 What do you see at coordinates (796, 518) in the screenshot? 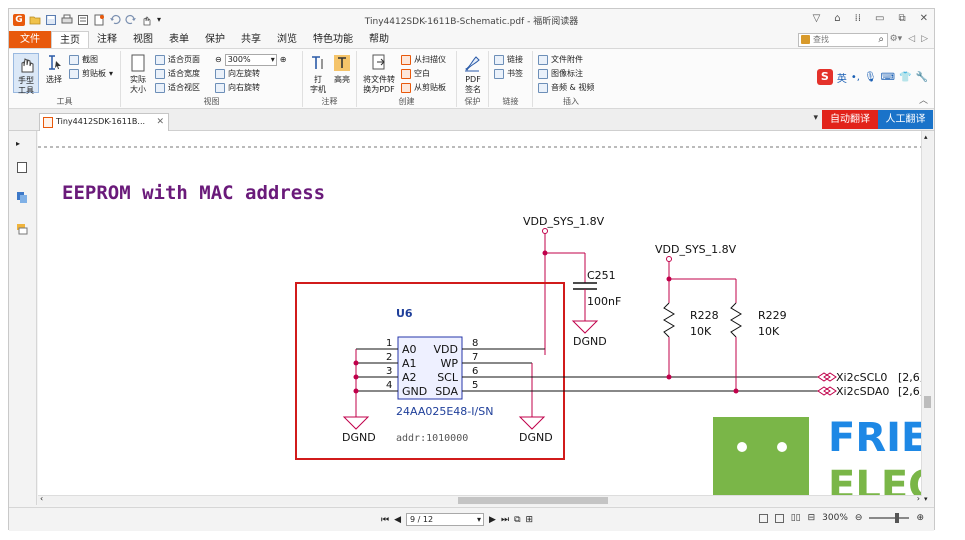
I see `two-page-icon: ▯▯` at bounding box center [796, 518].